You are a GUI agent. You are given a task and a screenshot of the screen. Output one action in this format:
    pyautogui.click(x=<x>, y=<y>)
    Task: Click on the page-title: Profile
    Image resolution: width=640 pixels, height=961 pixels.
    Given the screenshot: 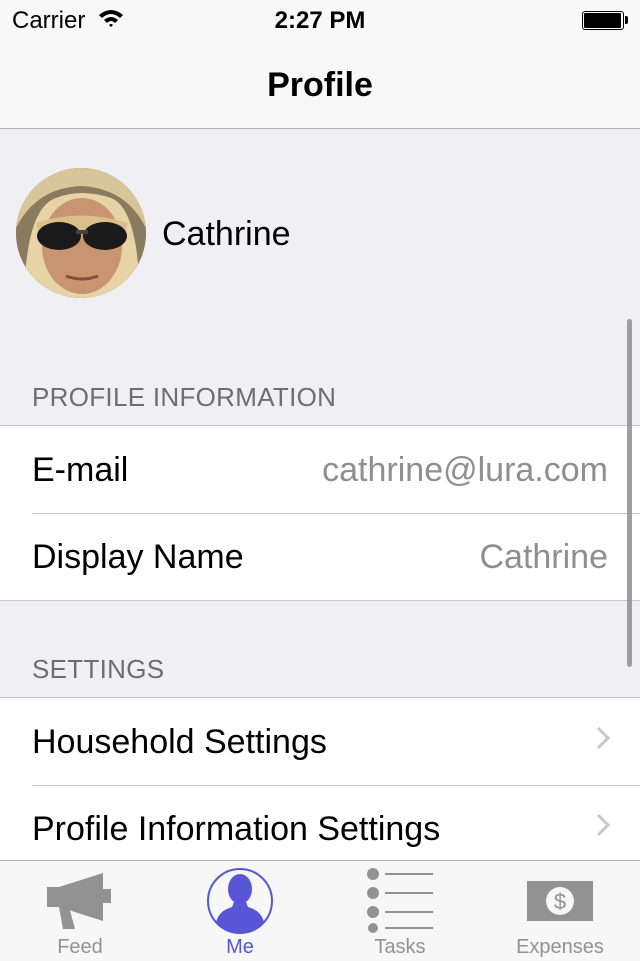 What is the action you would take?
    pyautogui.click(x=320, y=85)
    